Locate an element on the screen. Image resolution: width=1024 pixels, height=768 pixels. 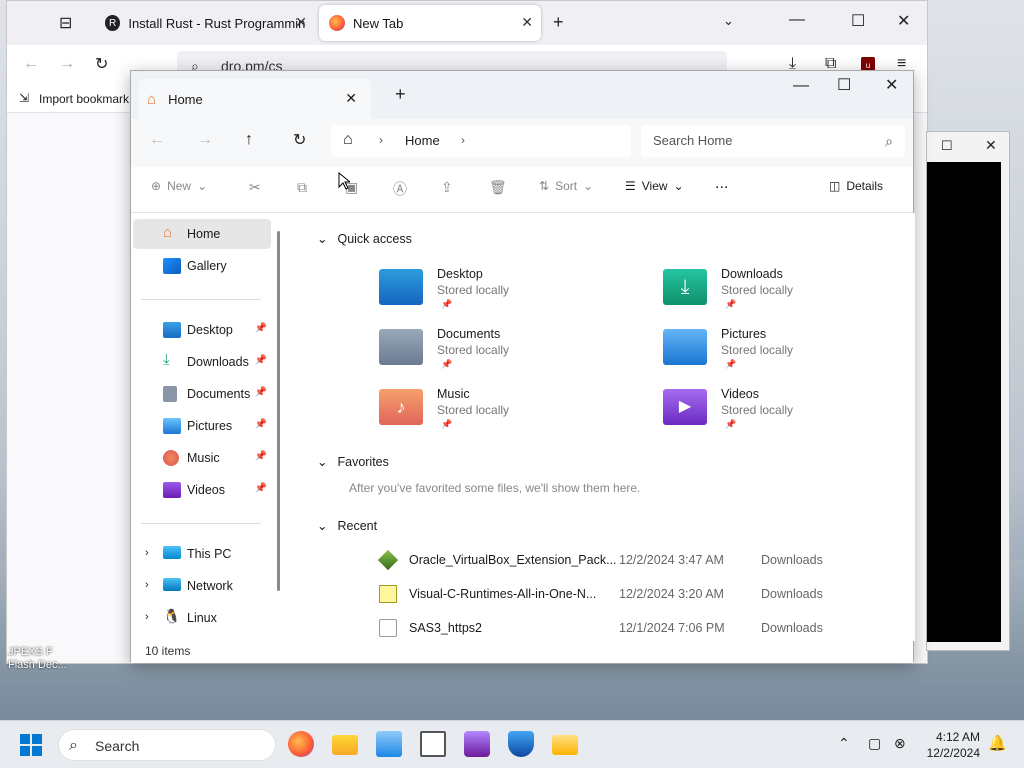
taskbar-search: ⌕ Search is located at coordinates (167, 745).